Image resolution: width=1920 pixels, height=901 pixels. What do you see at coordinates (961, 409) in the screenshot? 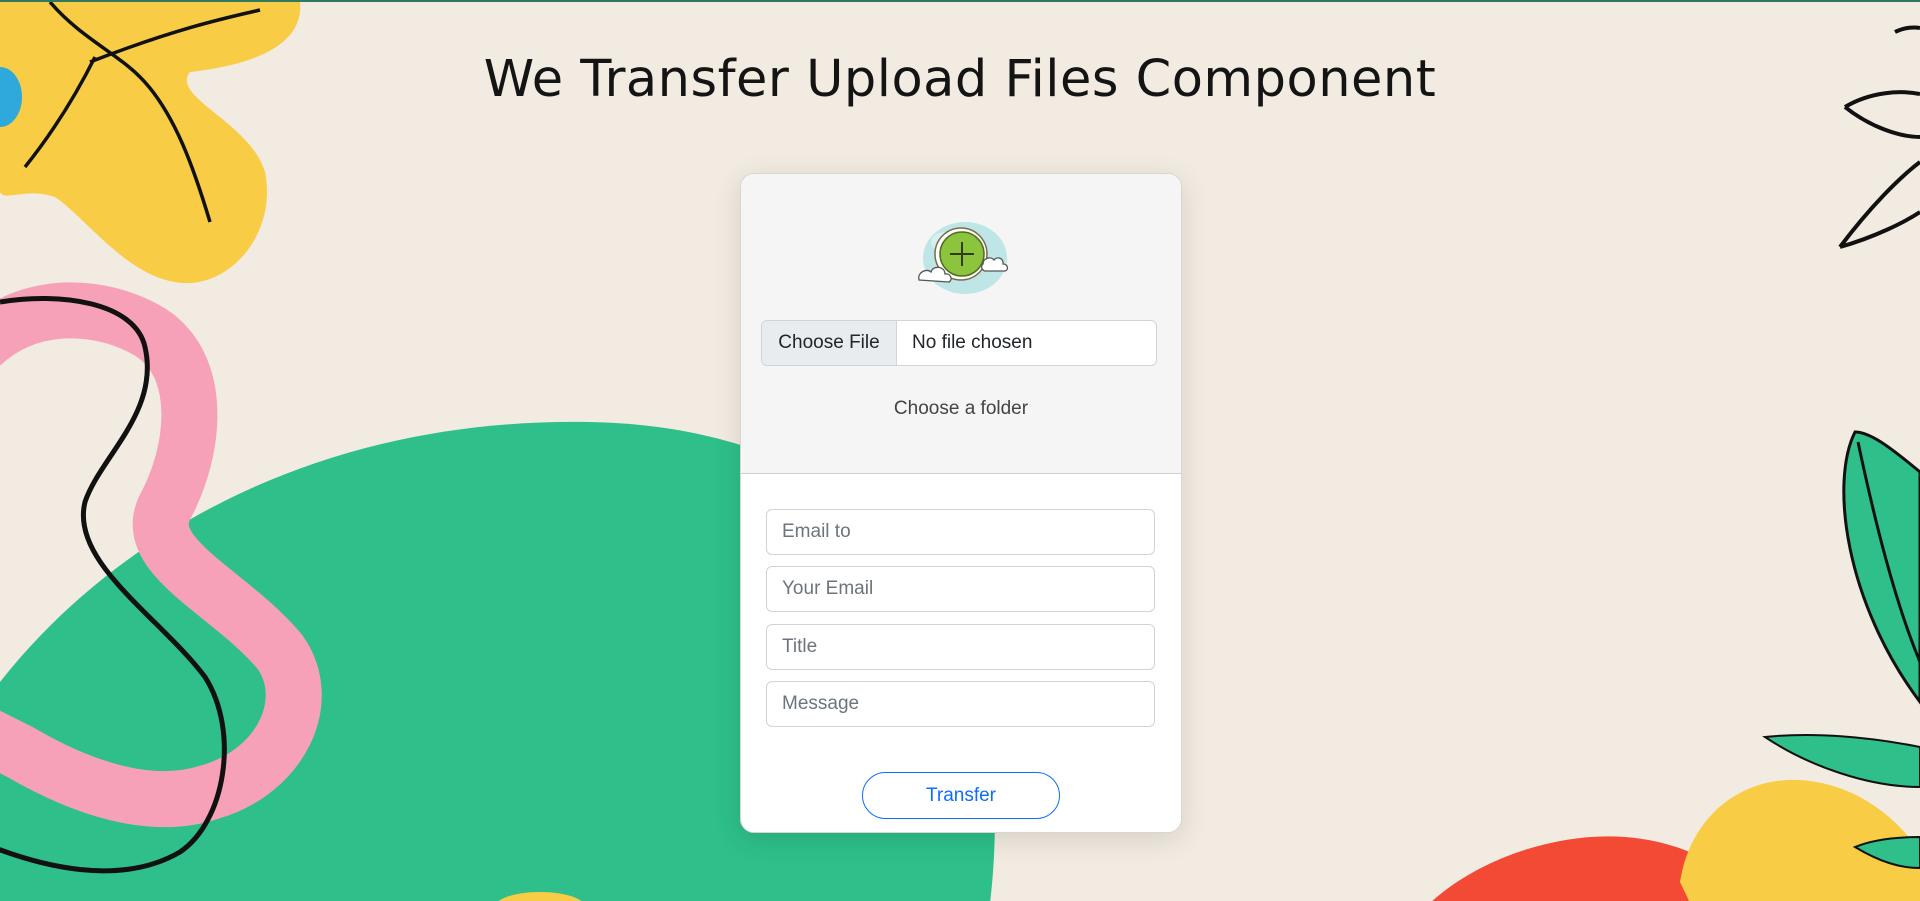
I see `choose-folder-link: Choose a folder` at bounding box center [961, 409].